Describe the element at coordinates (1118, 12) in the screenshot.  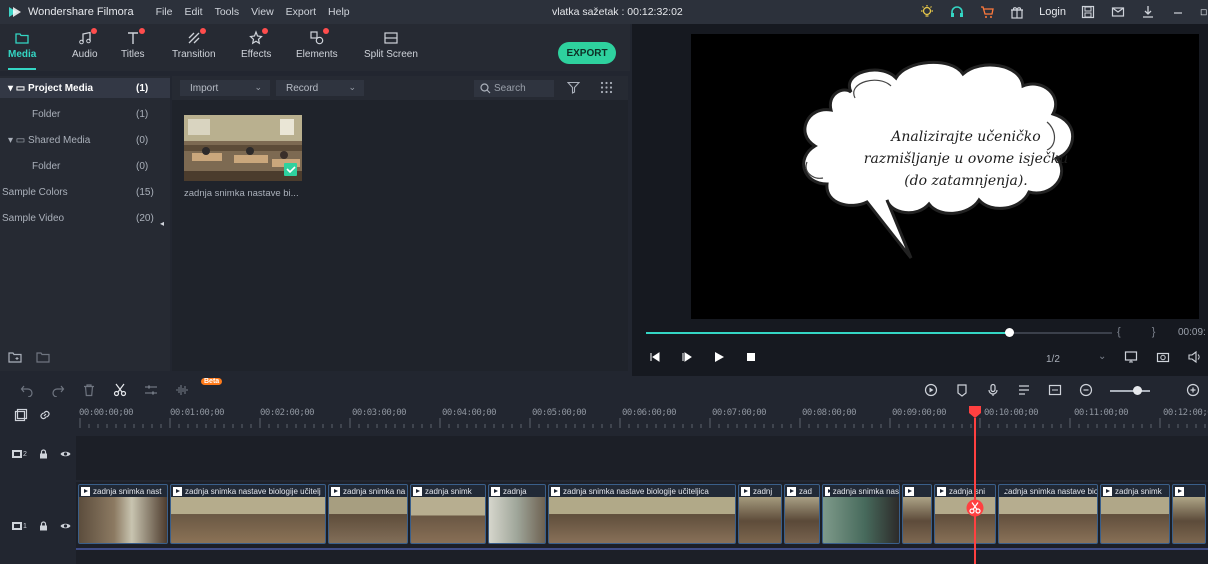
I see `mail-icon` at that location.